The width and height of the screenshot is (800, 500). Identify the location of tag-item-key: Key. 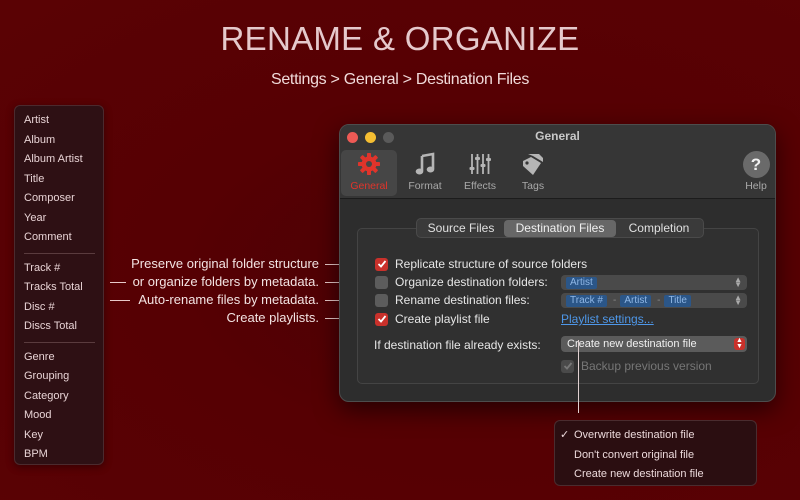
(59, 436).